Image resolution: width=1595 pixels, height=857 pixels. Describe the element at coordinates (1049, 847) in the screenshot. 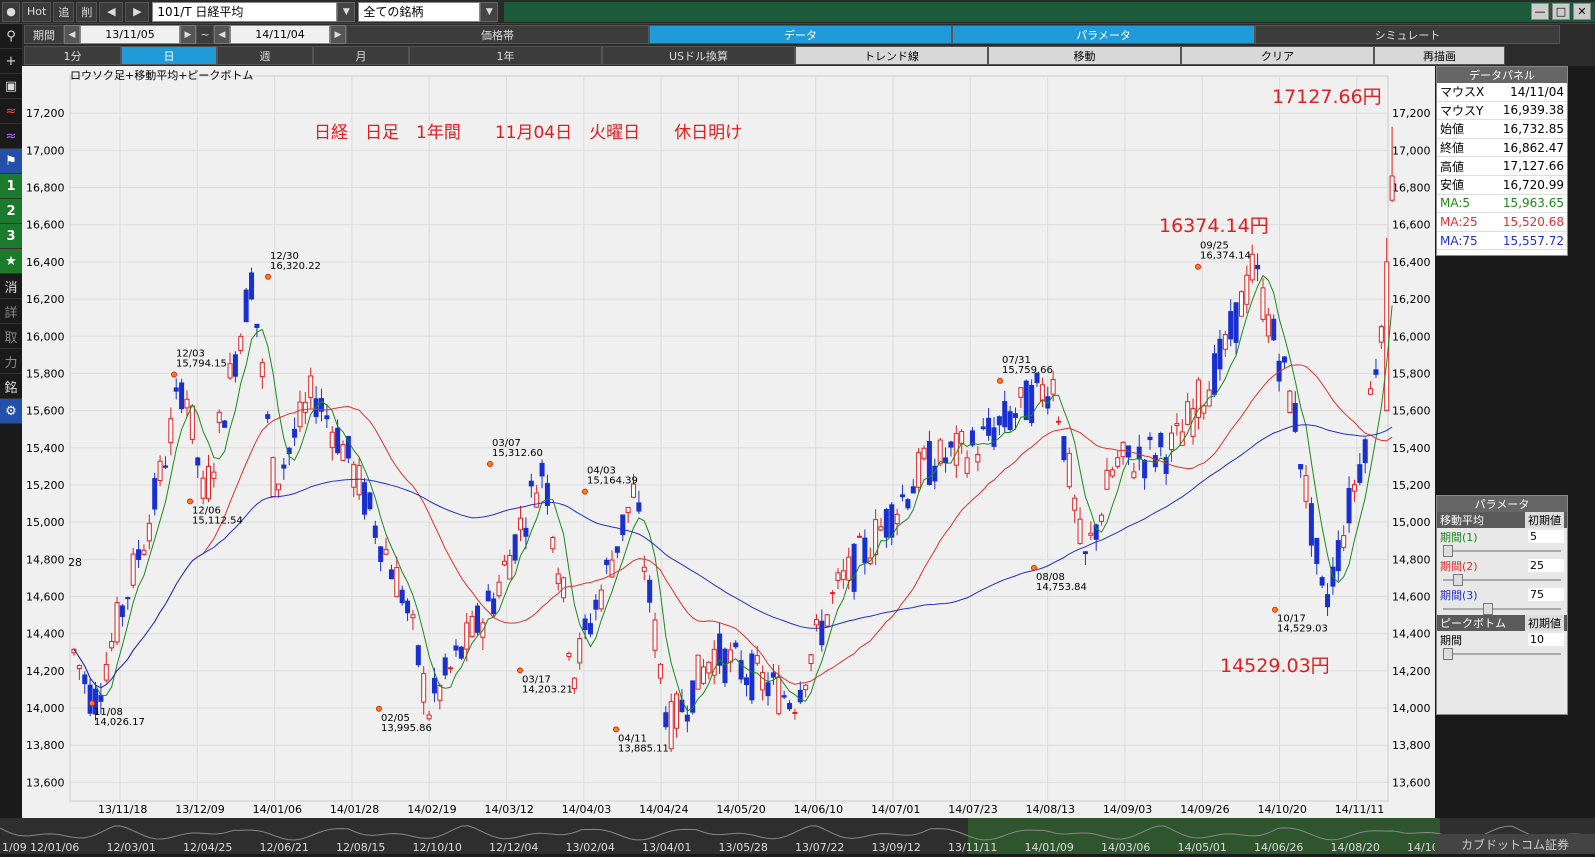

I see `navigator-date: 14/01/09` at that location.